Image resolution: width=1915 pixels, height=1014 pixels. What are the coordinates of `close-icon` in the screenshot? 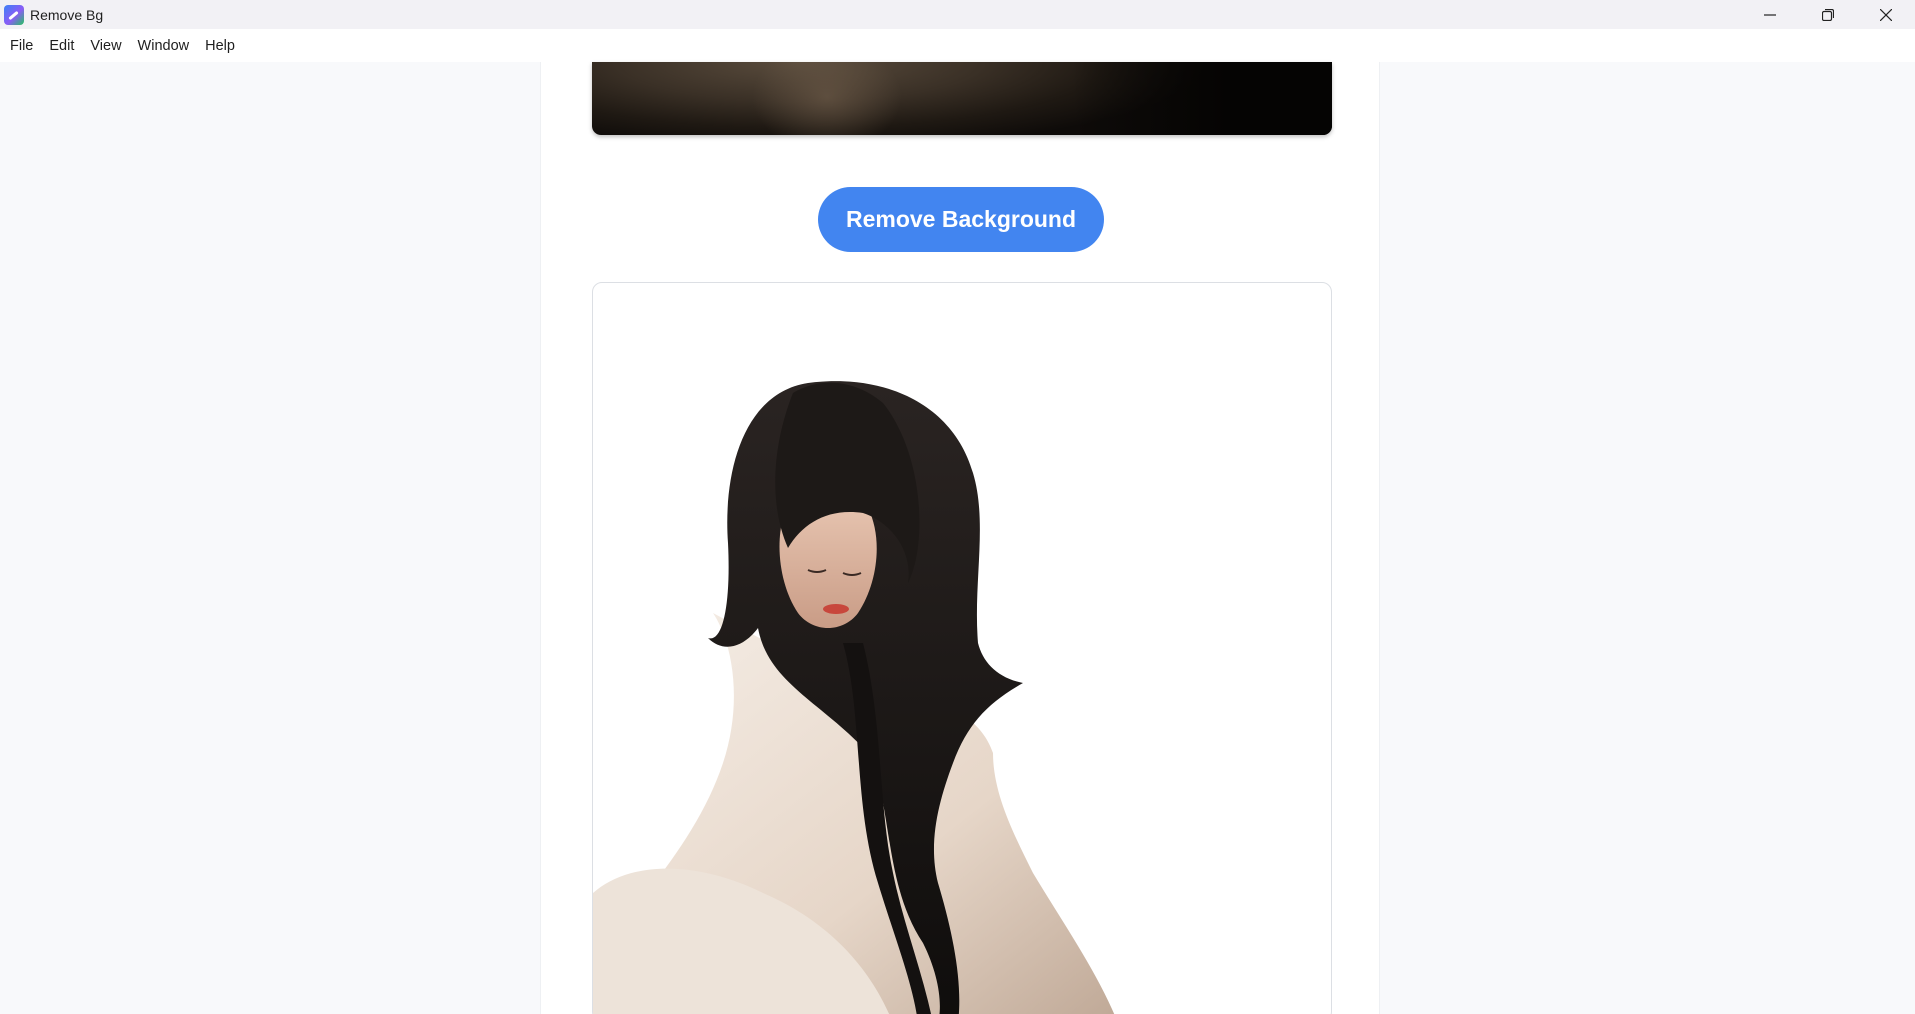 It's located at (1886, 14).